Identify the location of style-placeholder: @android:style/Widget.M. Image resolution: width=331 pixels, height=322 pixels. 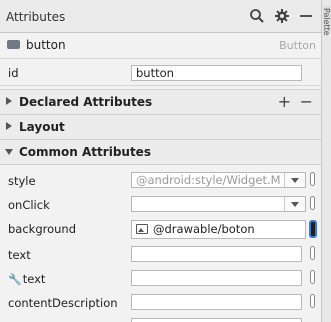
(208, 180).